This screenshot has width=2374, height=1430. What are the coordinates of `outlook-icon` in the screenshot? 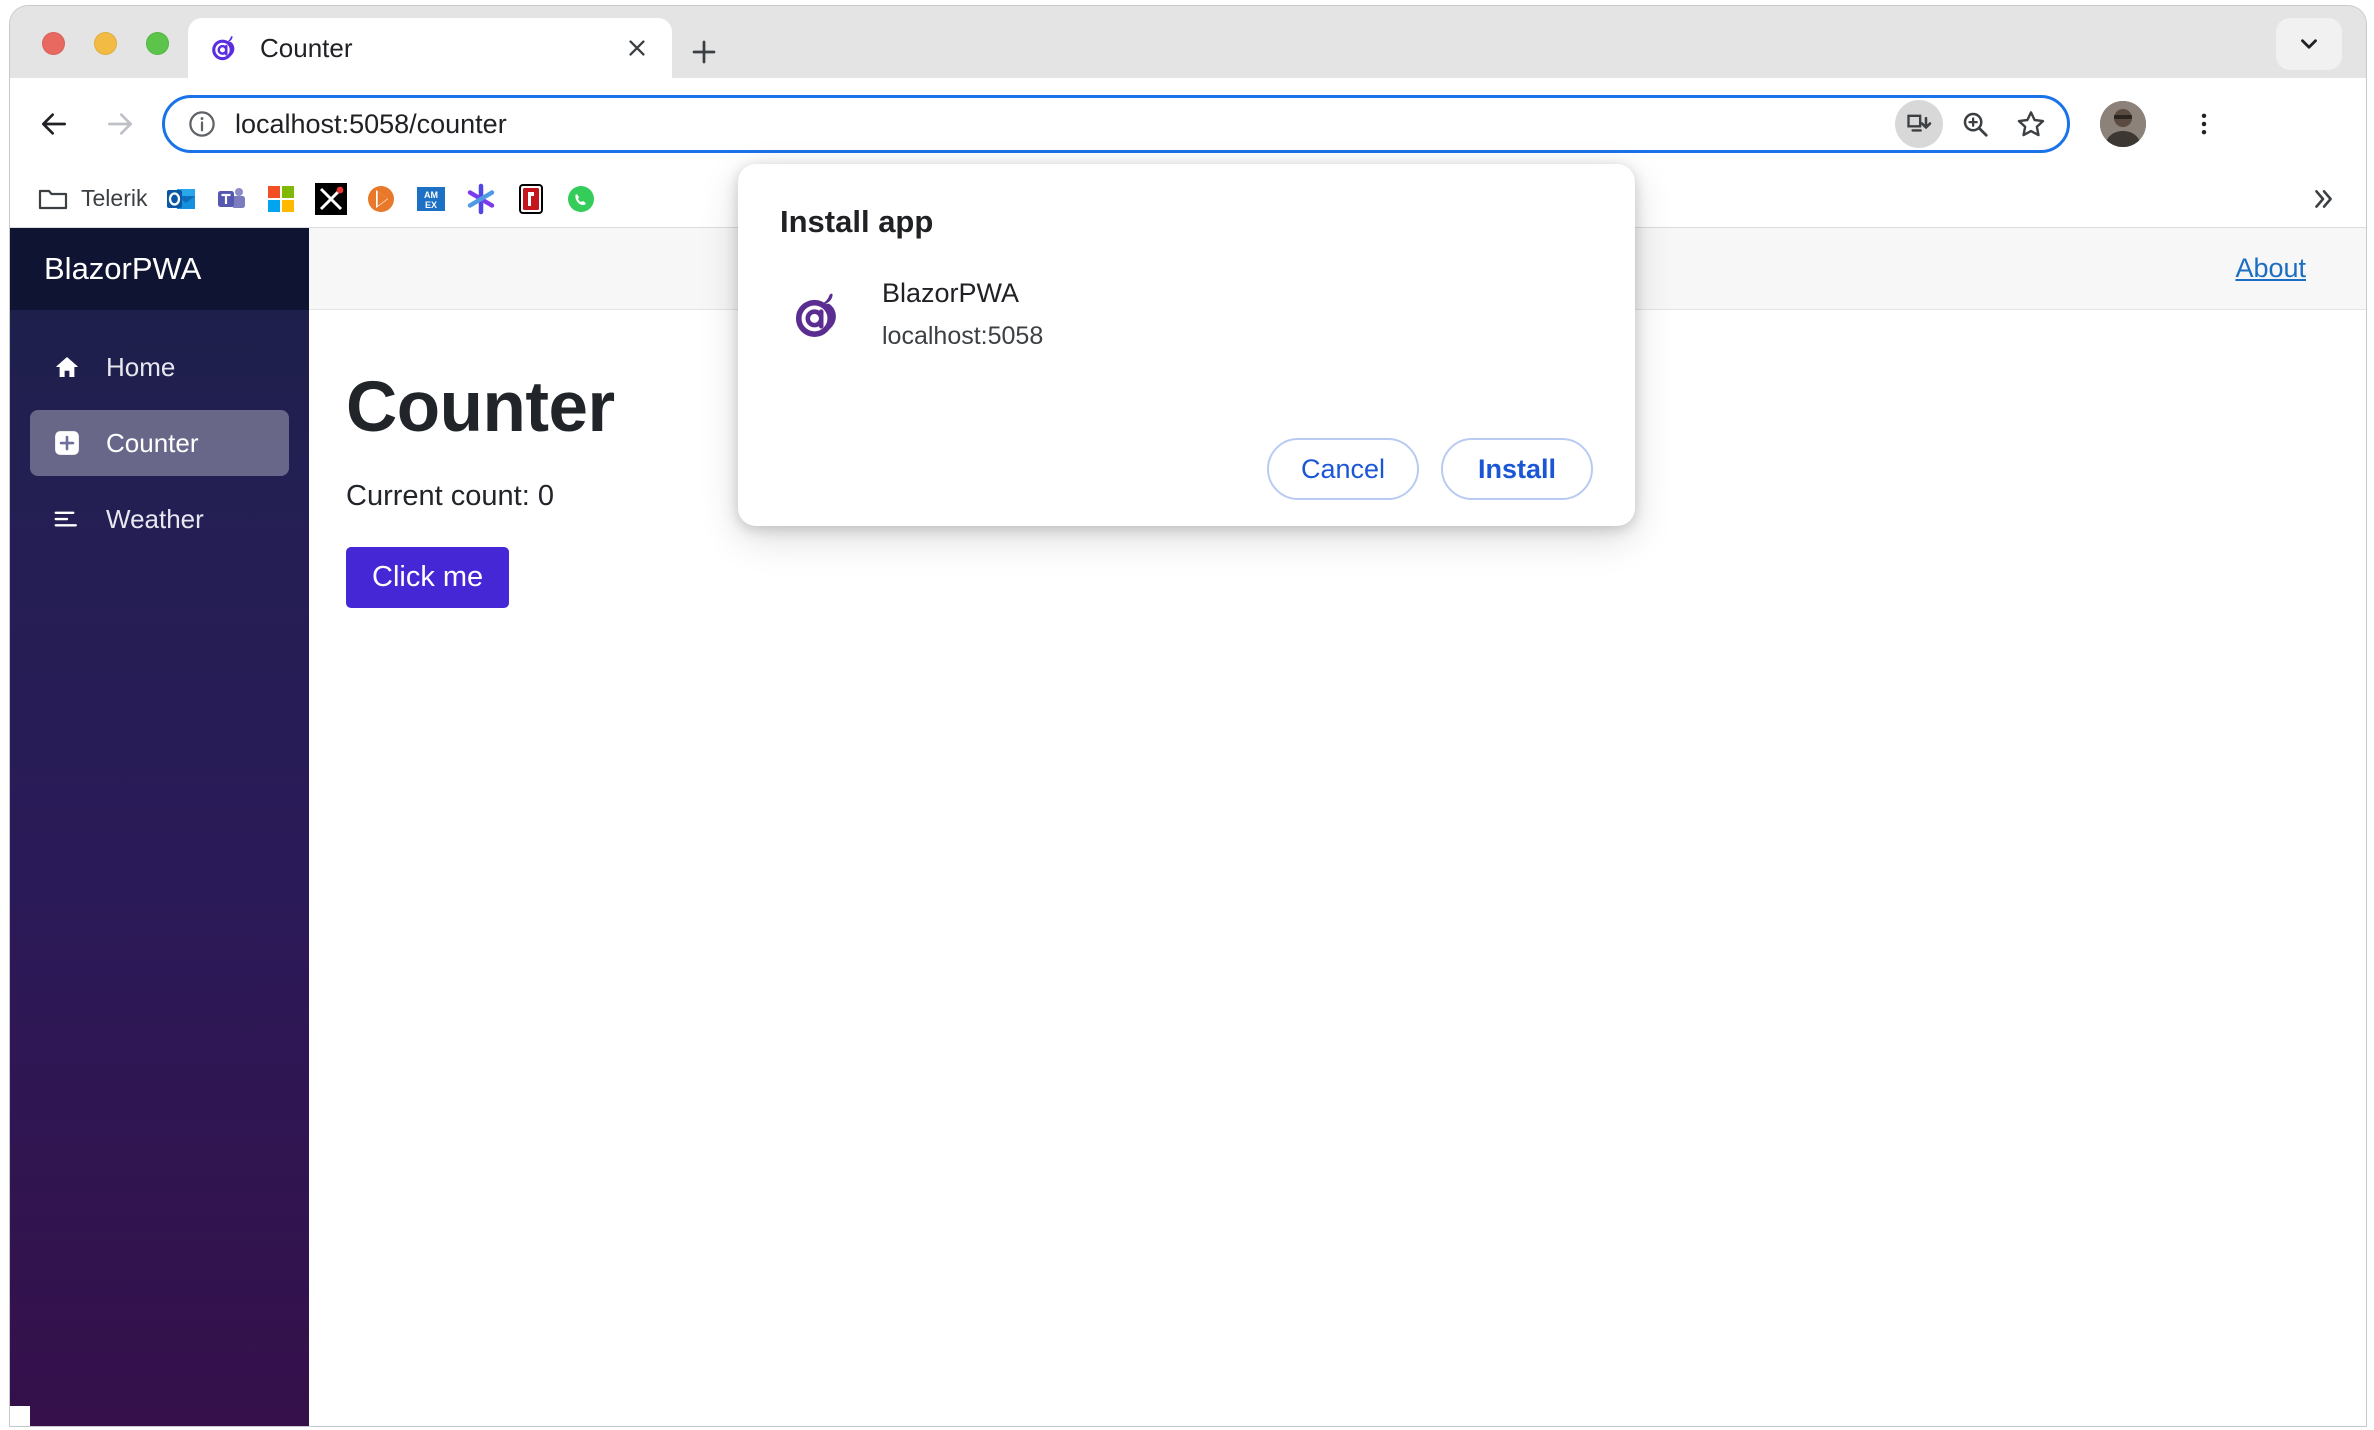 It's located at (181, 199).